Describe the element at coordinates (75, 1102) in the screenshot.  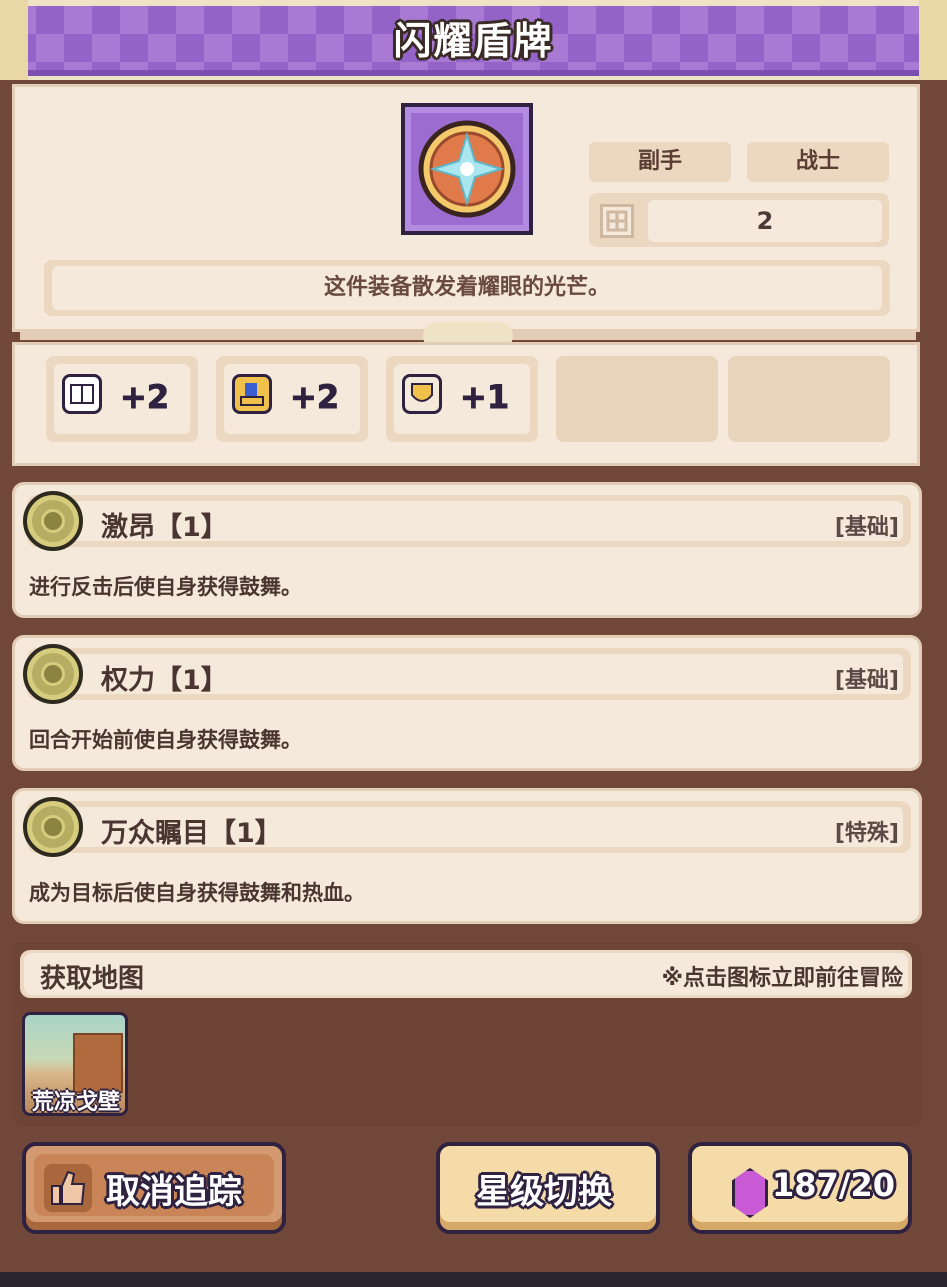
I see `map-location-label: 荒凉戈壁` at that location.